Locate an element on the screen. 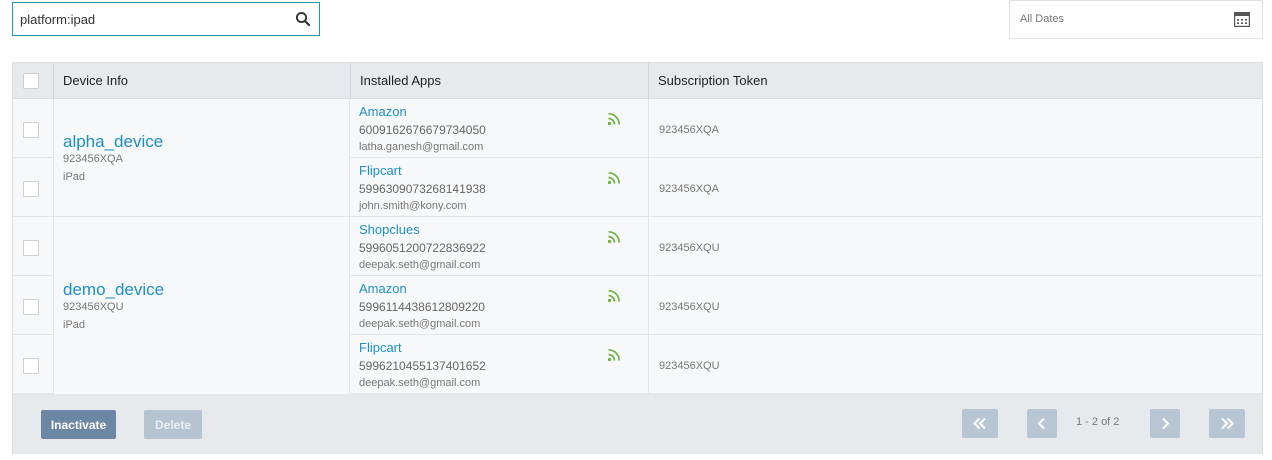  app-email: john.smith@kony.com is located at coordinates (413, 206).